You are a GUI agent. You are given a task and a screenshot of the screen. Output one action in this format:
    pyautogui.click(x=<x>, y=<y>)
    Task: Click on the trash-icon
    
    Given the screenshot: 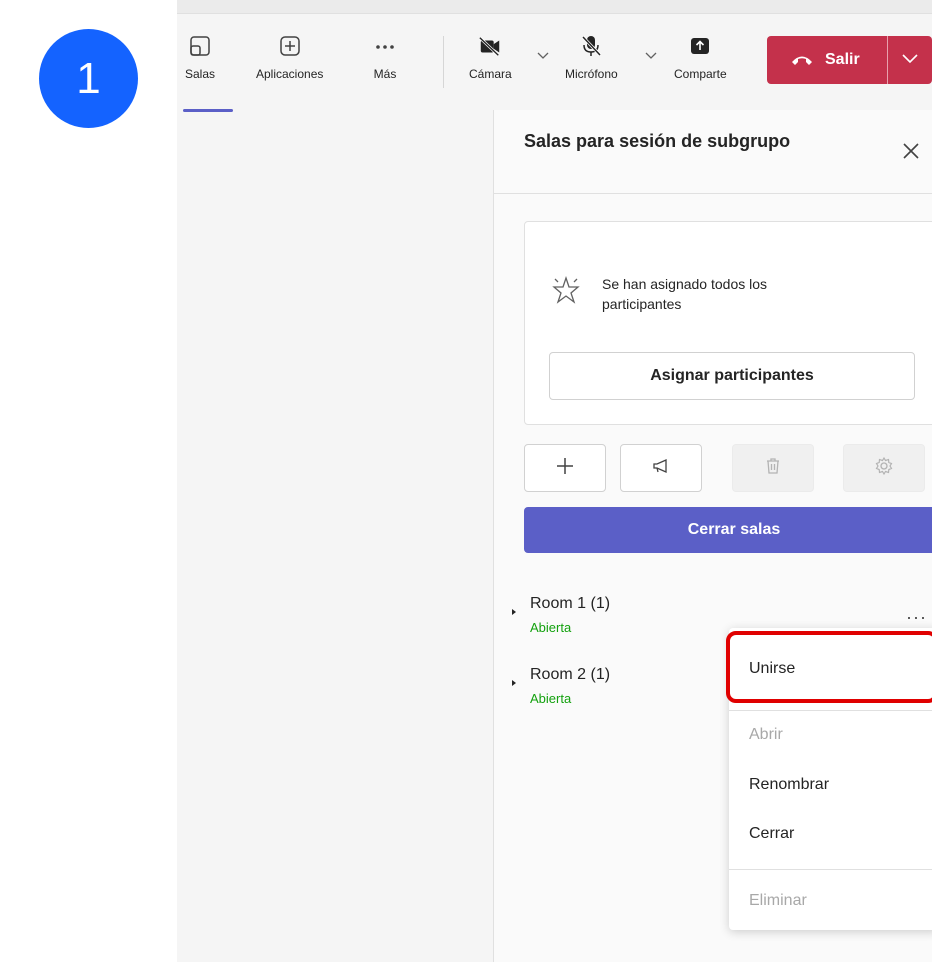 What is the action you would take?
    pyautogui.click(x=773, y=468)
    